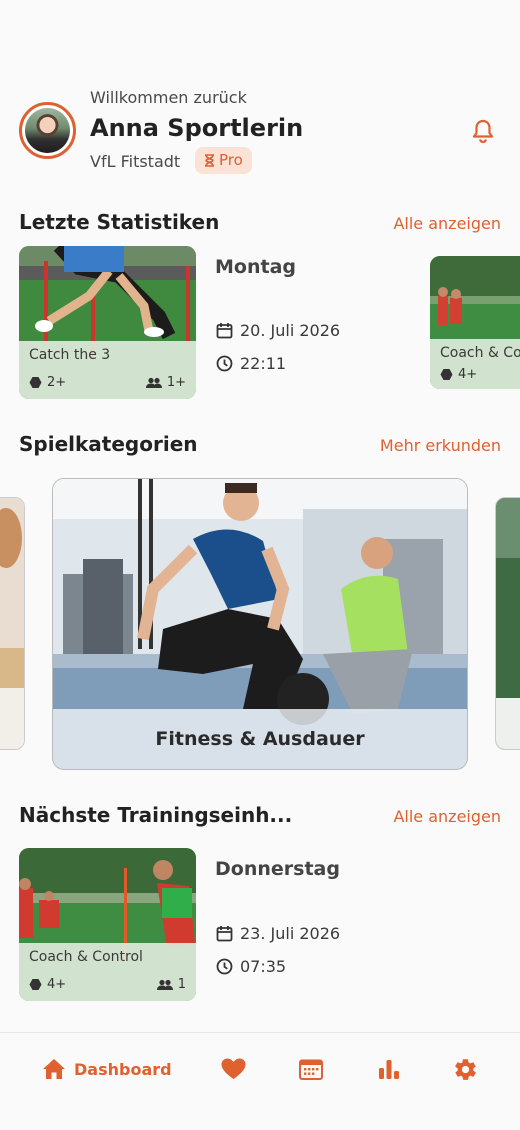 The image size is (520, 1130). I want to click on activity-players-value: 1+, so click(176, 382).